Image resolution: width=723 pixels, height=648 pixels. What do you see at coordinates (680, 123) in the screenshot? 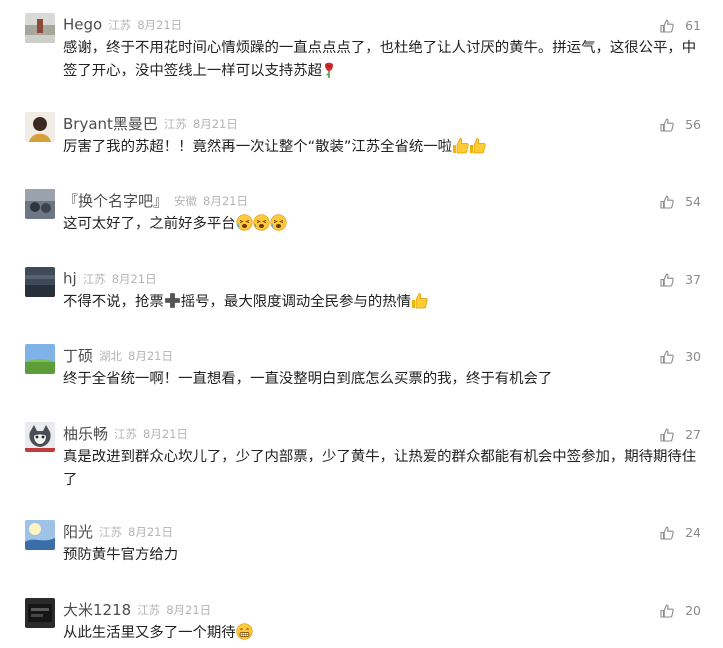
I see `like-button: 56` at bounding box center [680, 123].